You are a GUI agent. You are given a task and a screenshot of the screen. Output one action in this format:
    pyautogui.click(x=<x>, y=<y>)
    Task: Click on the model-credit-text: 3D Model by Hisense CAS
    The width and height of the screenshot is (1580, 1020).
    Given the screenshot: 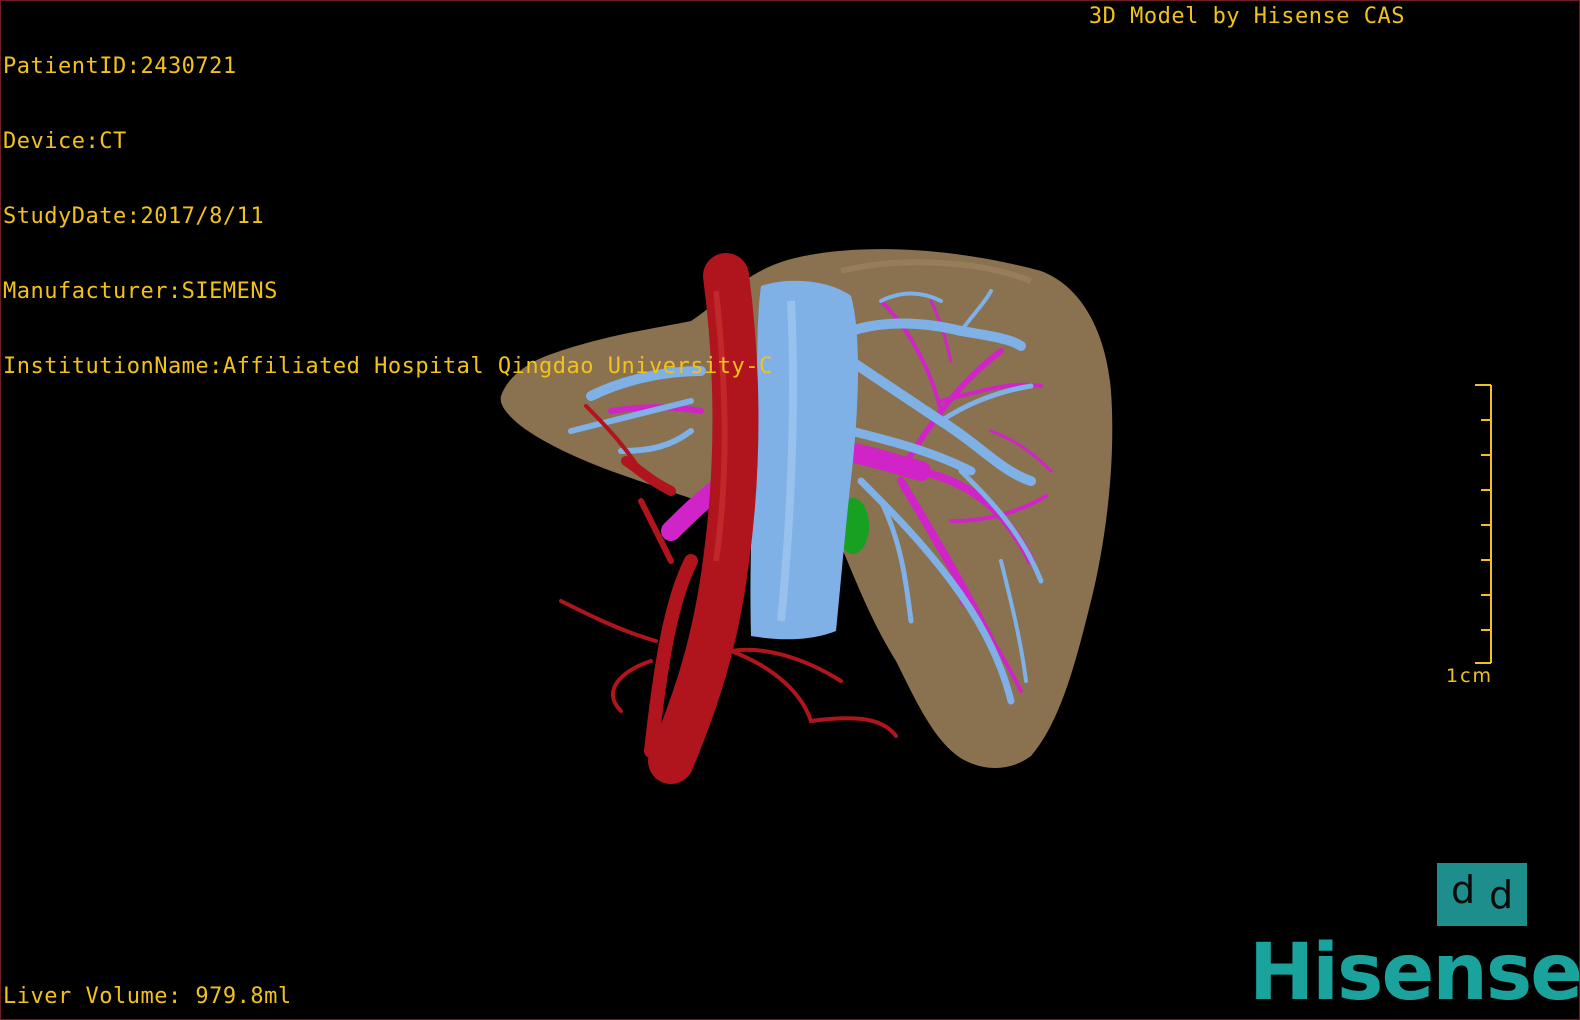 What is the action you would take?
    pyautogui.click(x=1246, y=16)
    